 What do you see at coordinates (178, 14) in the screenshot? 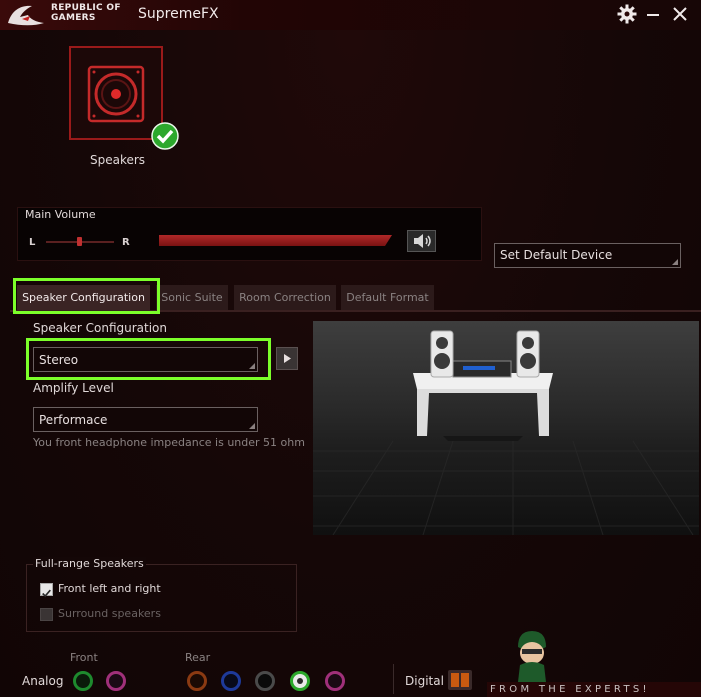
I see `app-title: SupremeFX` at bounding box center [178, 14].